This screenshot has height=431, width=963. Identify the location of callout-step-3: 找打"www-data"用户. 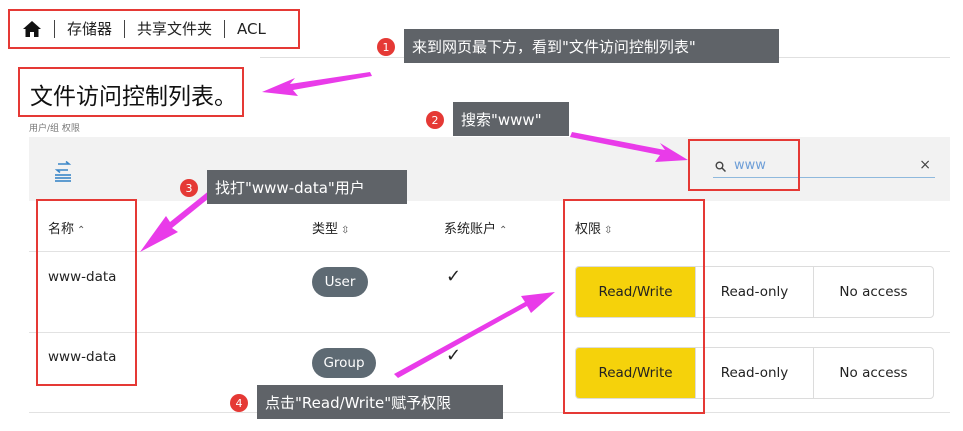
(307, 187).